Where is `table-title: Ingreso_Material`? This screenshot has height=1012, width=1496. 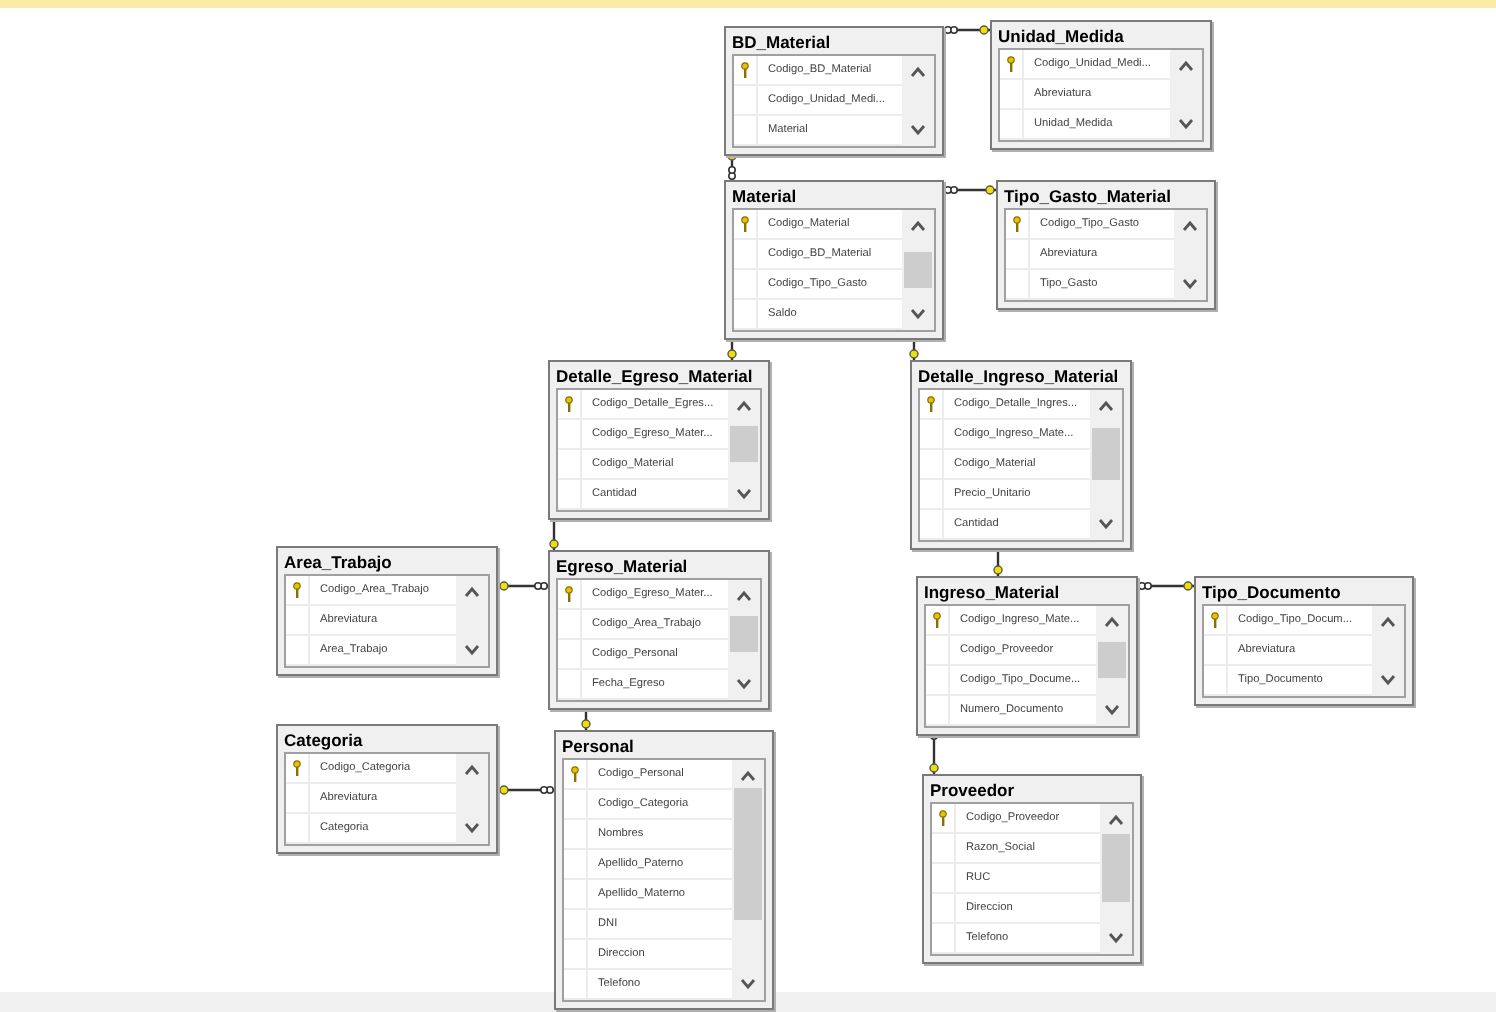
table-title: Ingreso_Material is located at coordinates (993, 592).